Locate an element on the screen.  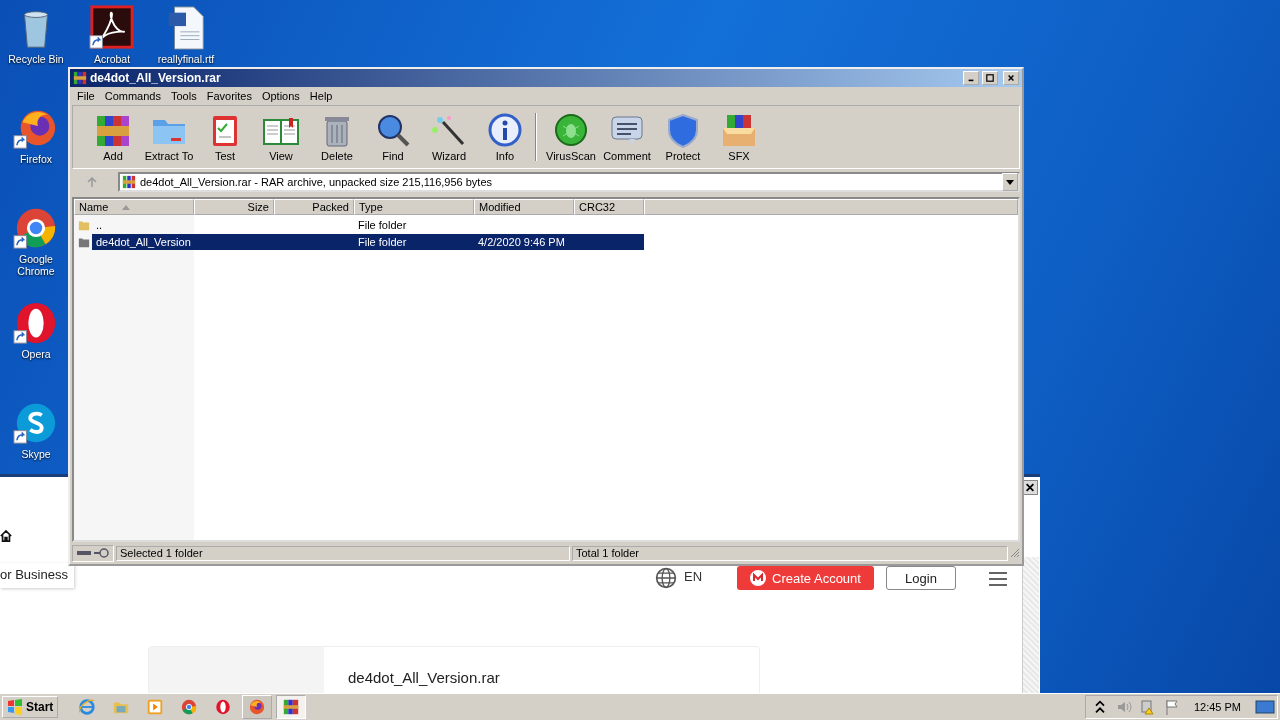
toolbar-button: Comment is located at coordinates (627, 137).